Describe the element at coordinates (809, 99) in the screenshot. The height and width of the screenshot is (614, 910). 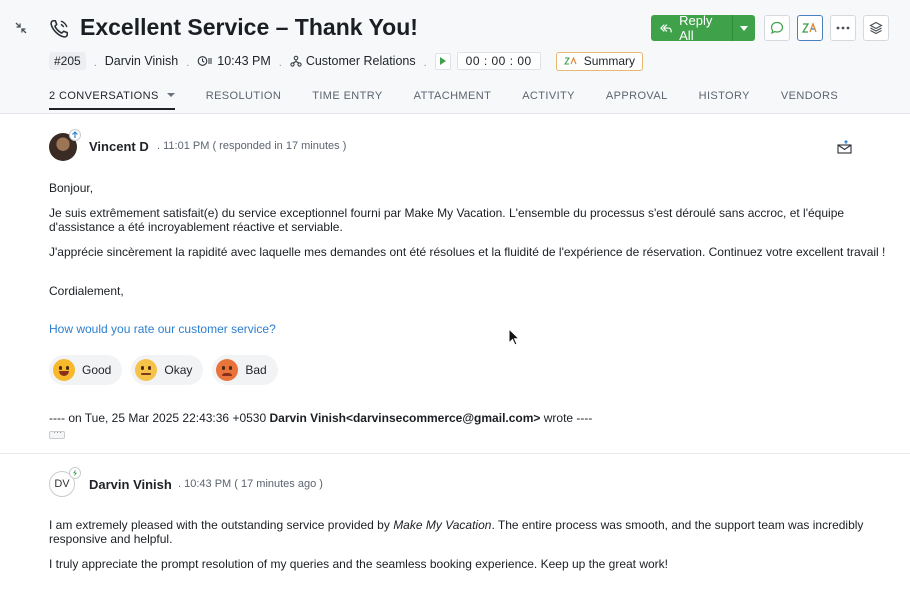
I see `tab-vendors: VENDORS` at that location.